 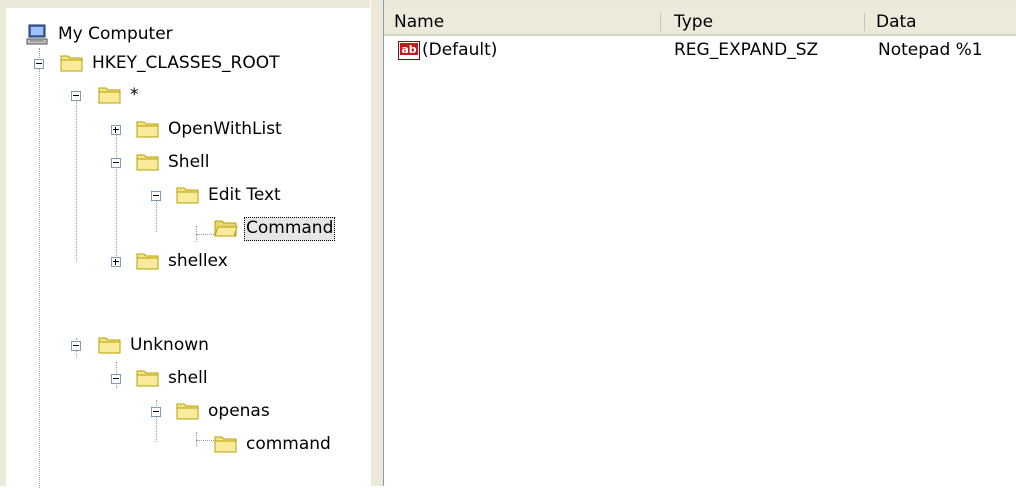 I want to click on computer-icon, so click(x=37, y=34).